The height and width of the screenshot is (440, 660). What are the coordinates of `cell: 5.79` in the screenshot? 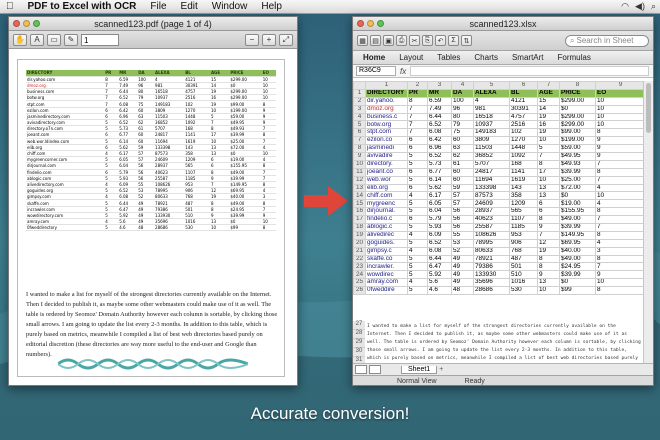 It's located at (439, 220).